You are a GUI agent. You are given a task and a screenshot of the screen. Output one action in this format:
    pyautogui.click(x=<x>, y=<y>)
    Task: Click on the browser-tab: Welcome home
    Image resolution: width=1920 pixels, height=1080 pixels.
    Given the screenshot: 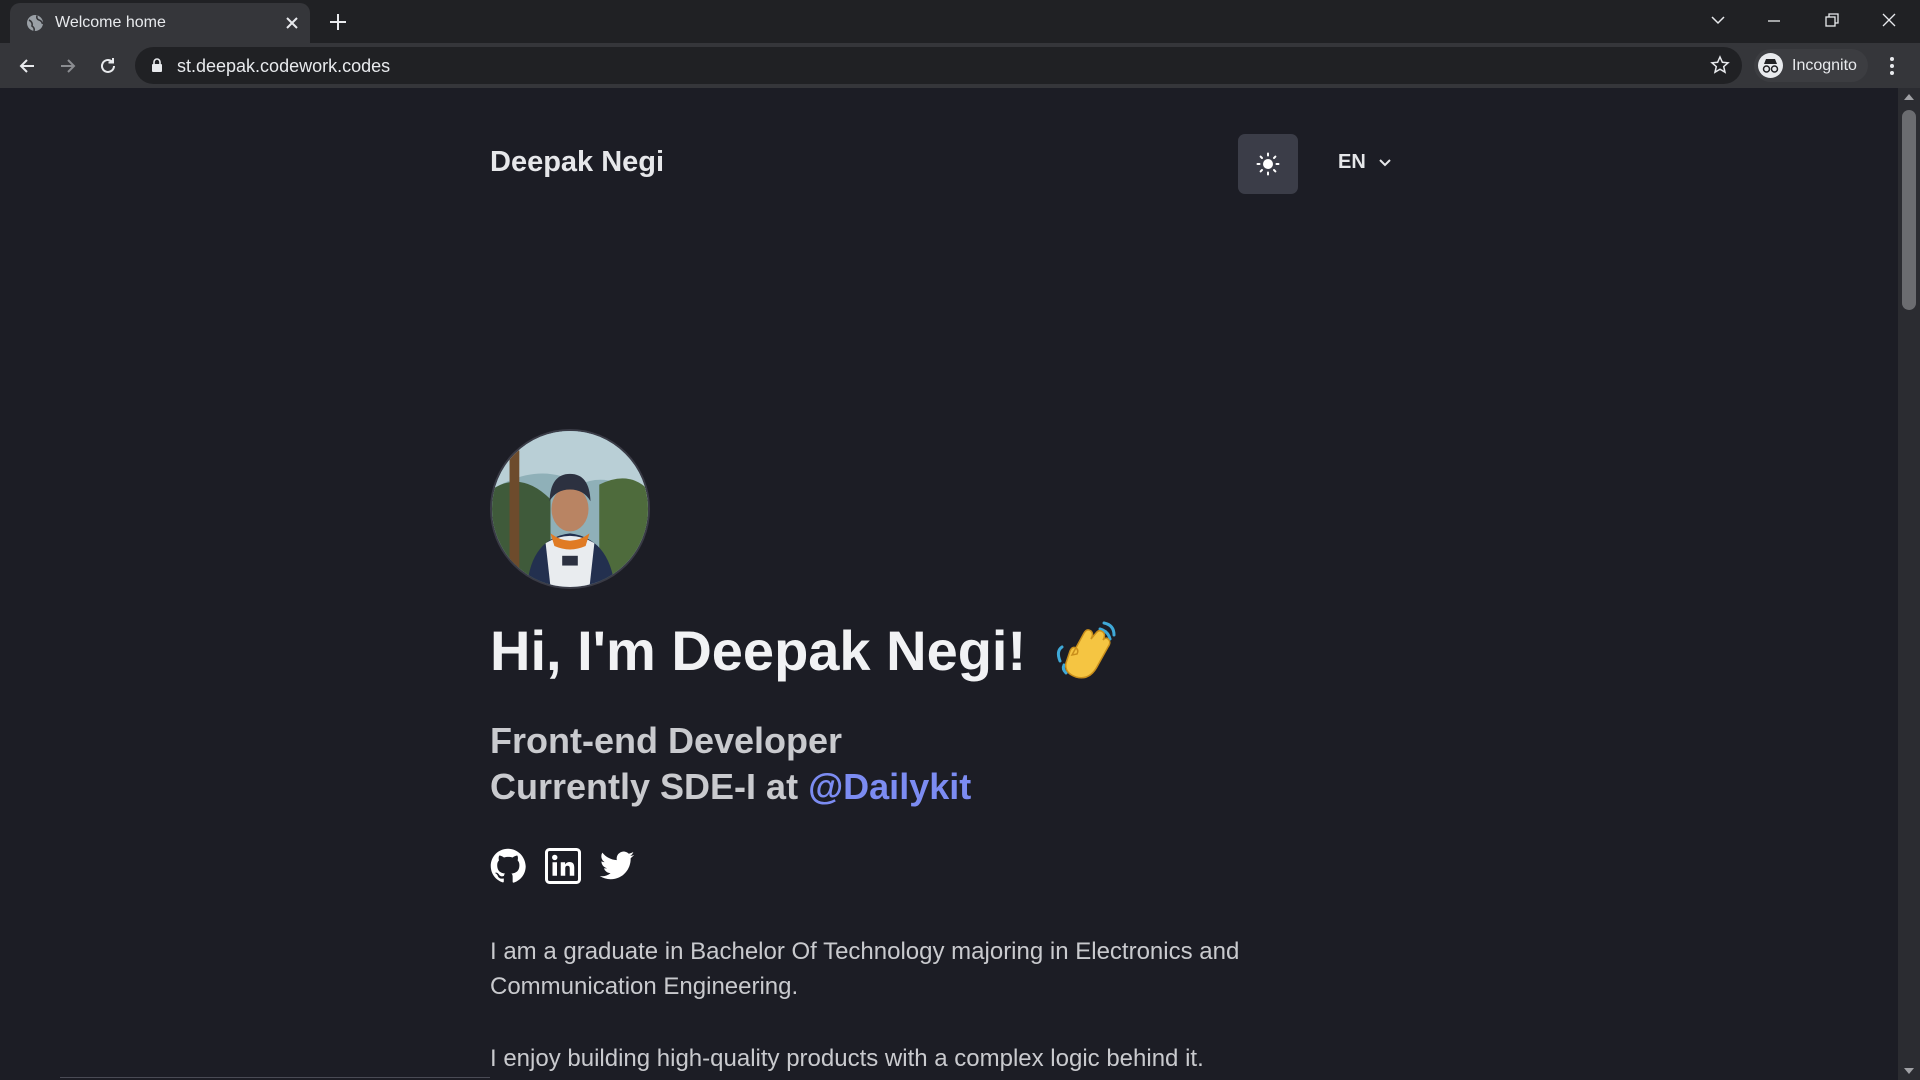 What is the action you would take?
    pyautogui.click(x=160, y=23)
    